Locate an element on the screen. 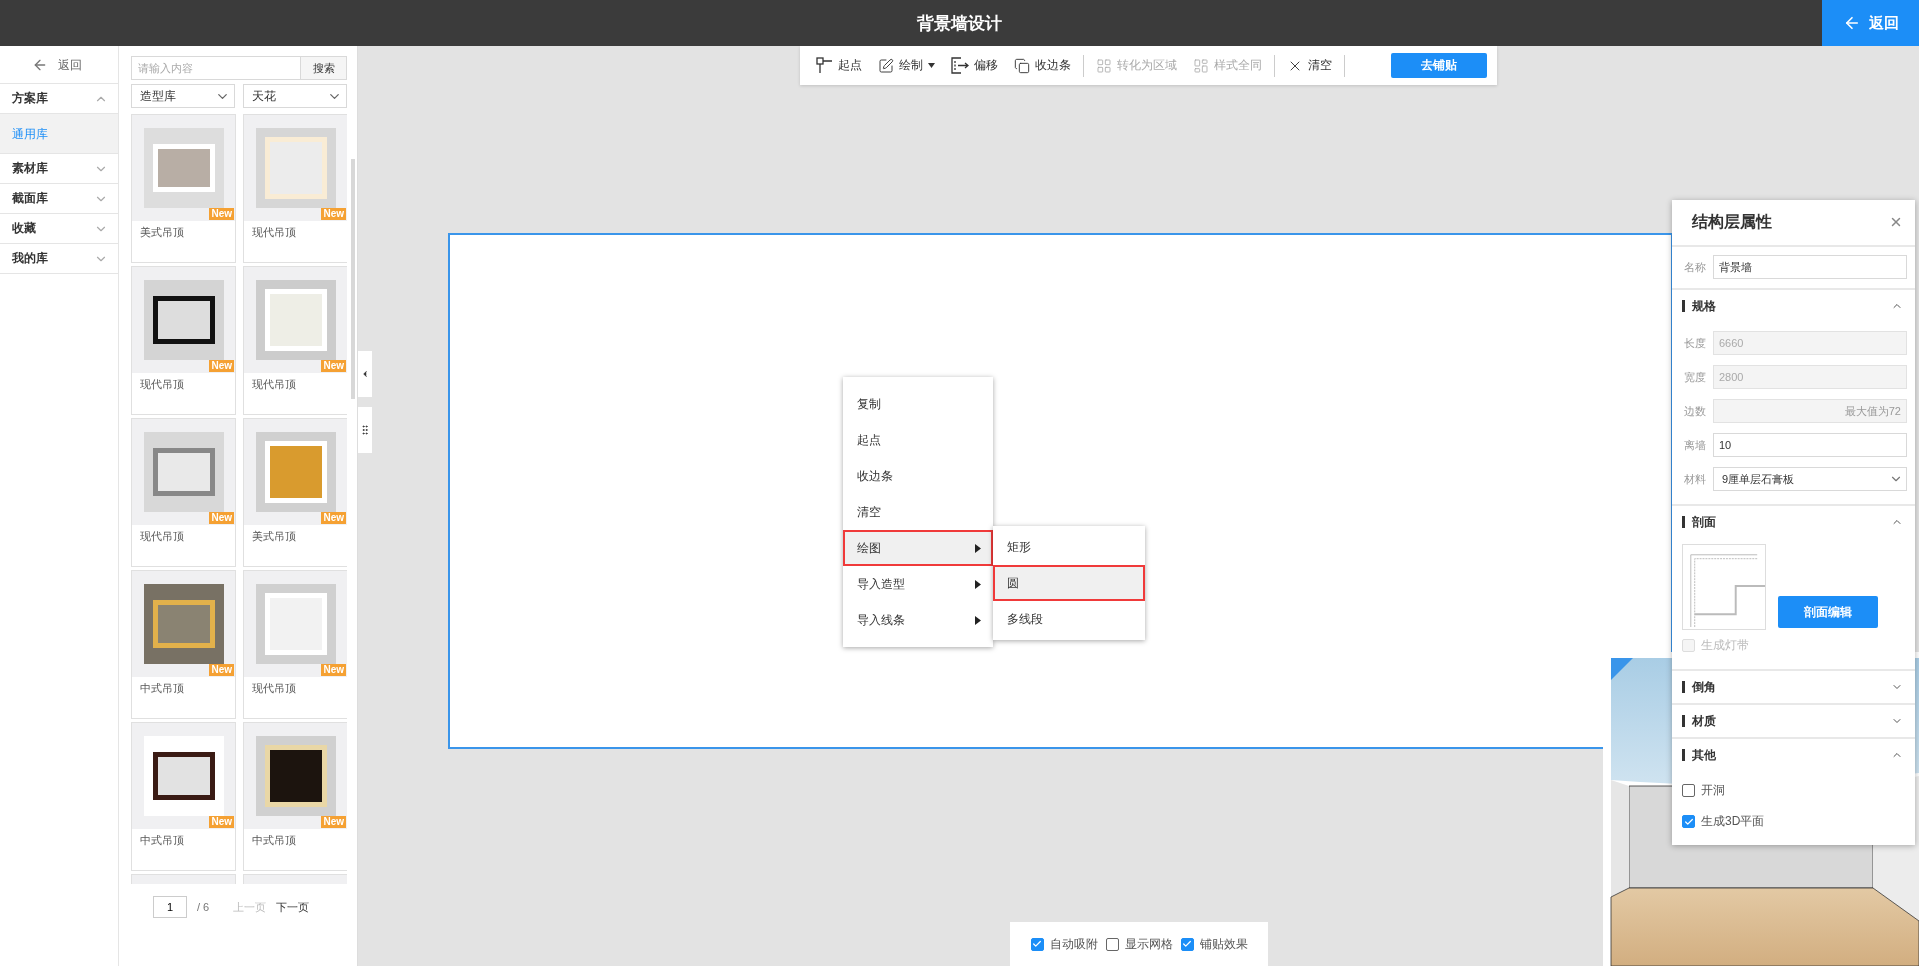 Image resolution: width=1919 pixels, height=966 pixels. section-title: 倒角 is located at coordinates (1699, 687).